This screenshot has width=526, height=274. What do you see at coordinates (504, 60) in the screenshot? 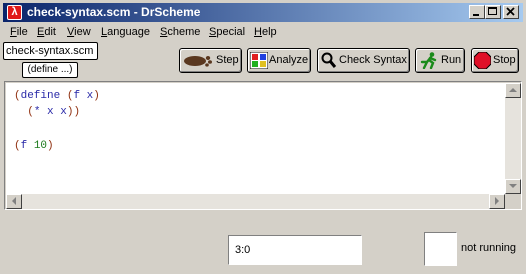
I see `stop-label: Stop` at bounding box center [504, 60].